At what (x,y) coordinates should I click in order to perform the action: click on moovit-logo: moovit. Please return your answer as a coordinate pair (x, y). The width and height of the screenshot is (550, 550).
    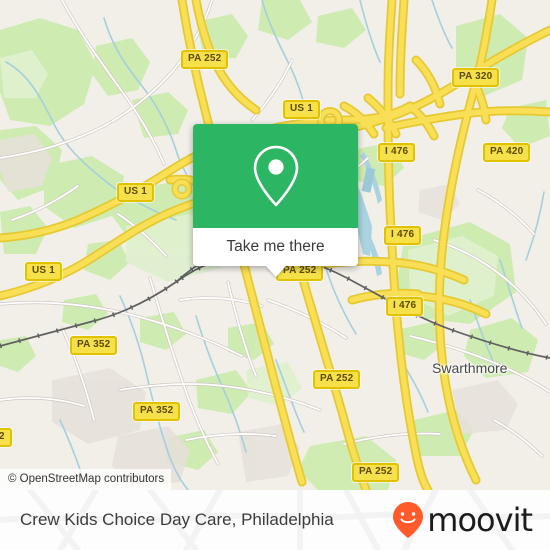
    Looking at the image, I should click on (462, 520).